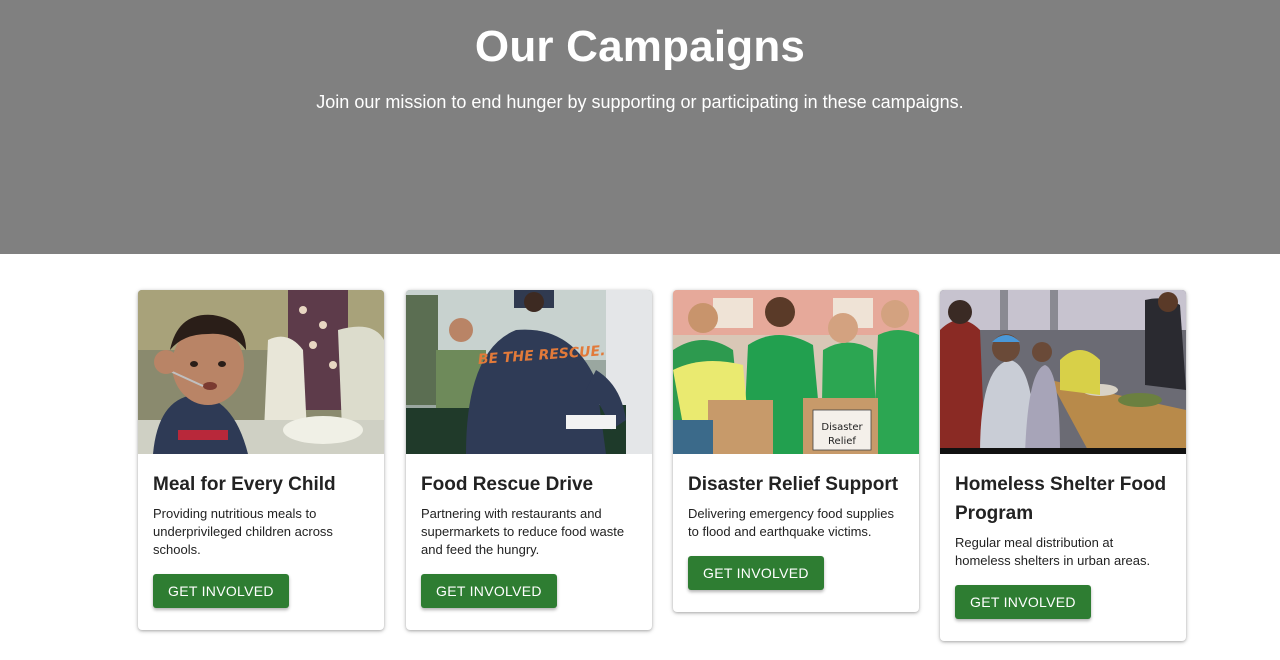 The height and width of the screenshot is (660, 1280). What do you see at coordinates (1063, 372) in the screenshot?
I see `shelter-food-line-photo` at bounding box center [1063, 372].